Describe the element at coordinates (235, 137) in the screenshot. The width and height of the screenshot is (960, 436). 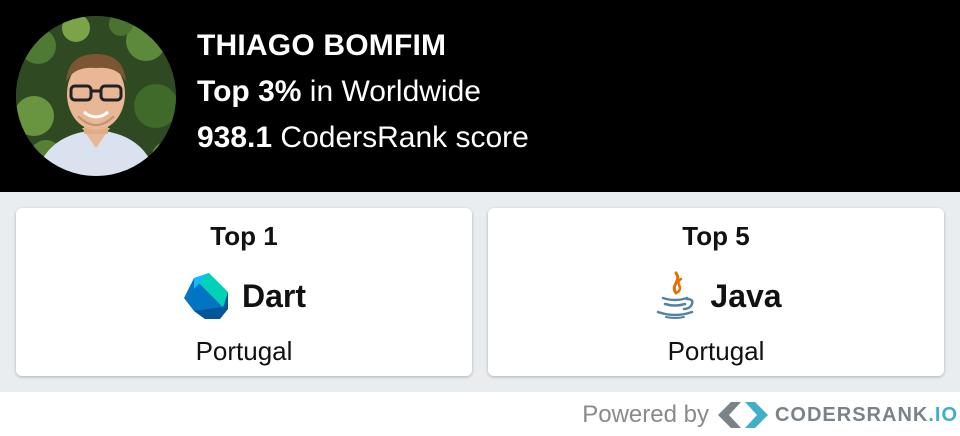
I see `score-value: 938.1` at that location.